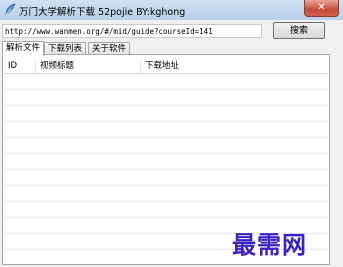  I want to click on title-bar: 万门大学解析下载 52pojie BY:kghong ✕, so click(171, 10).